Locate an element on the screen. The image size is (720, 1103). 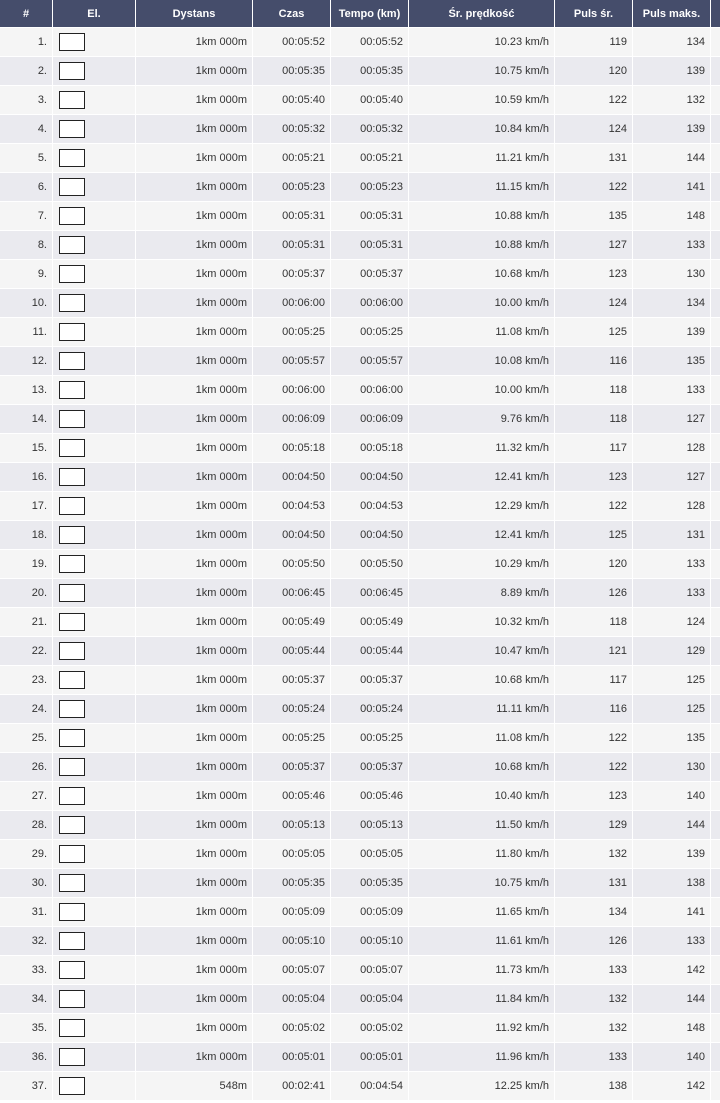
pace-cell: 00:05:50 is located at coordinates (369, 564).